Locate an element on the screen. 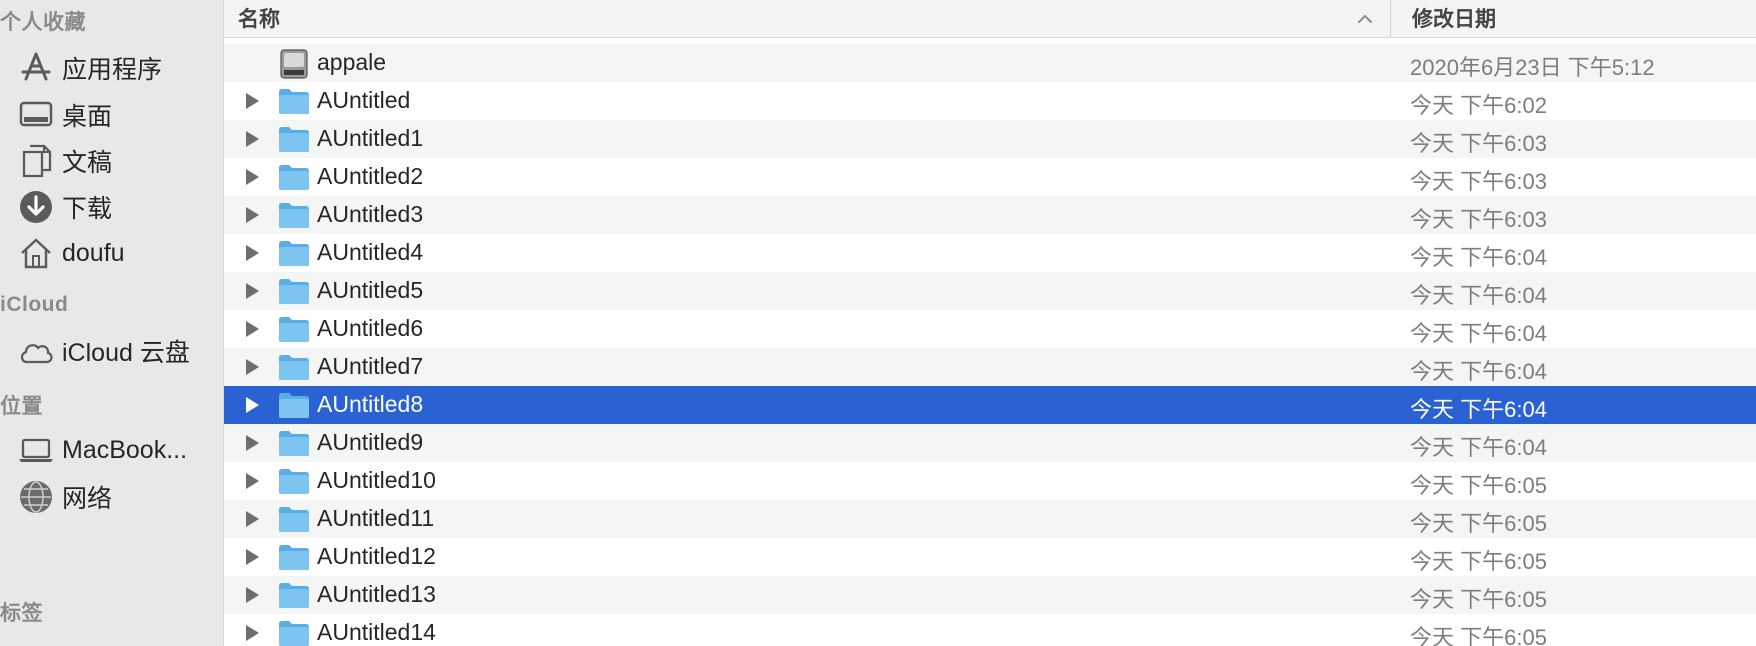 The height and width of the screenshot is (646, 1756). table-row: AUntitled2 今天 下午6:03 is located at coordinates (990, 177).